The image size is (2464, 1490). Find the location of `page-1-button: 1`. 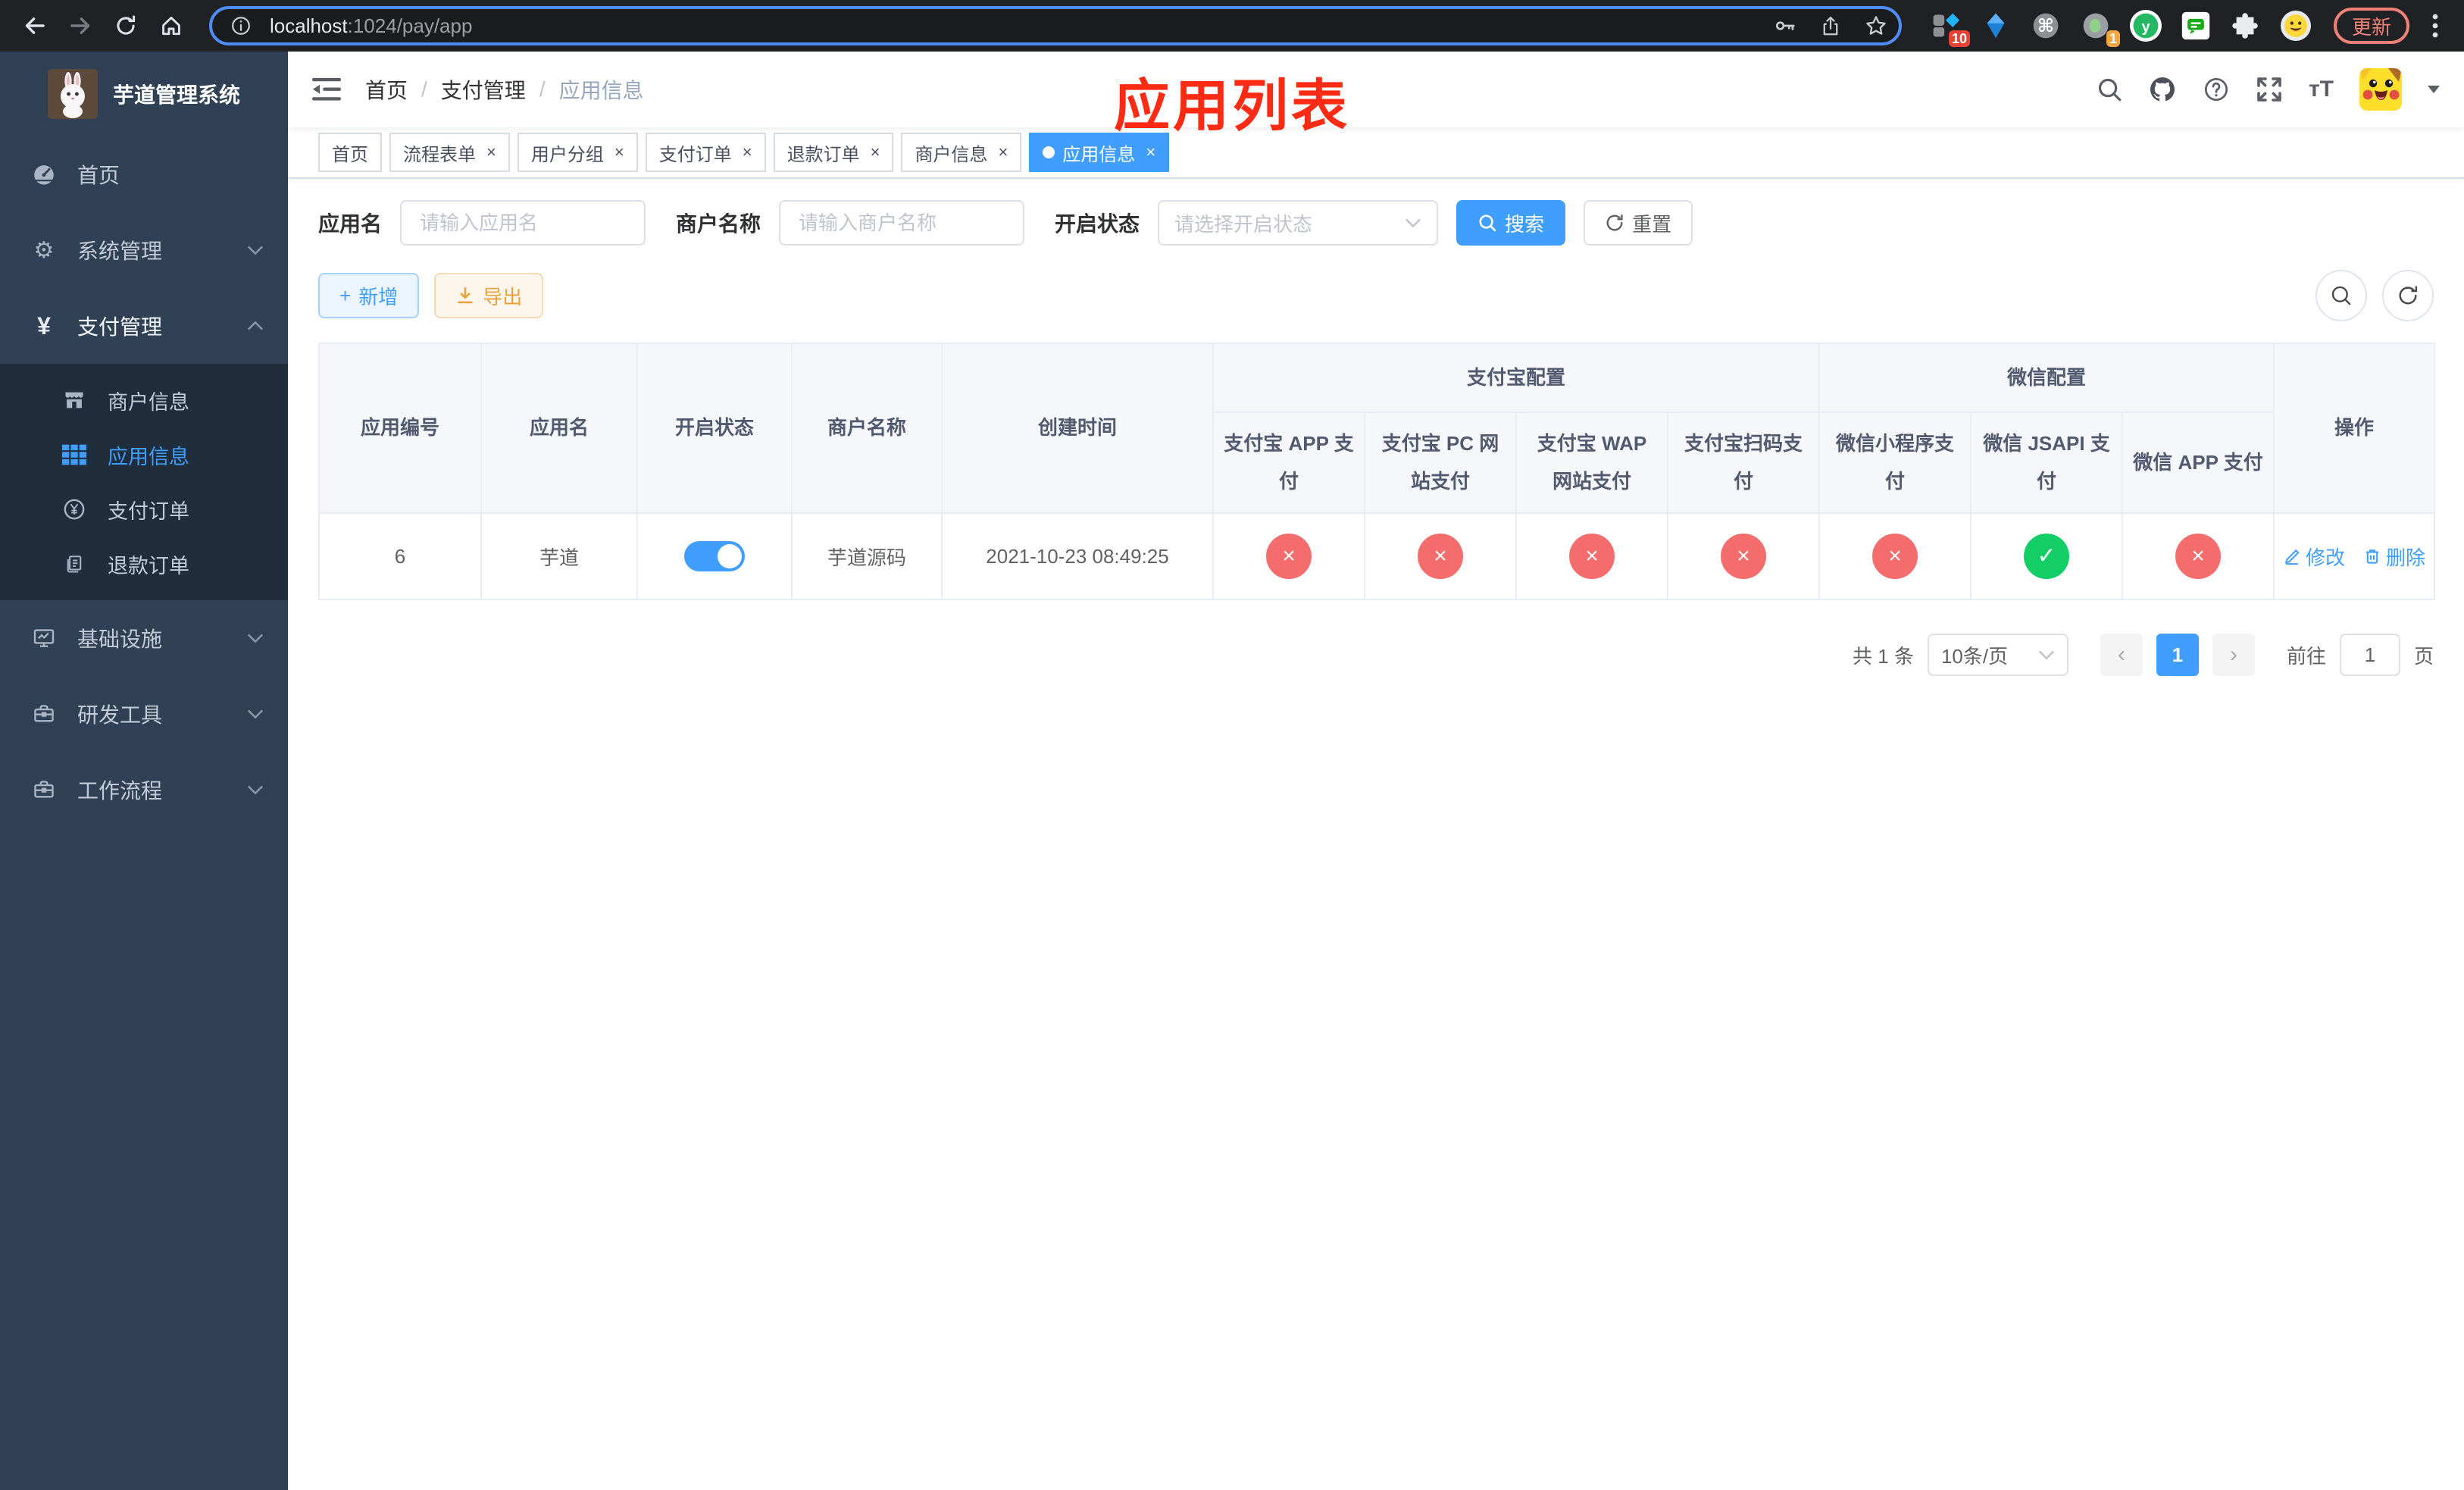

page-1-button: 1 is located at coordinates (2177, 655).